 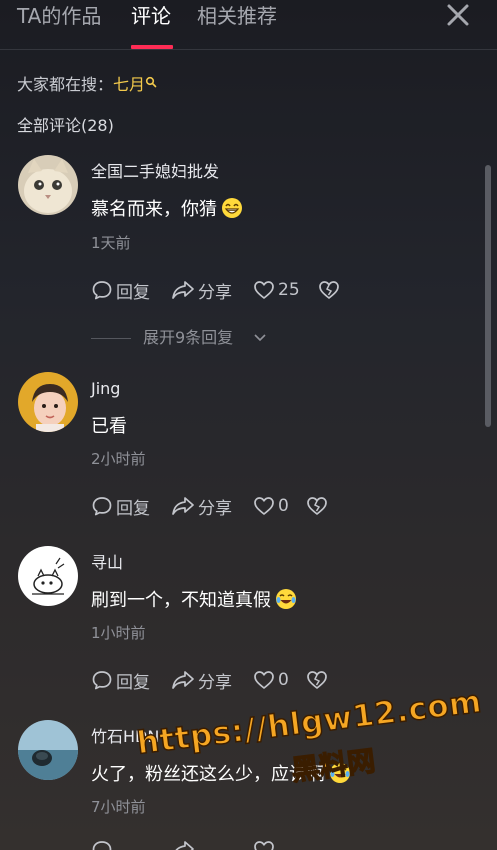 I want to click on comment-username: 寻山, so click(x=107, y=563).